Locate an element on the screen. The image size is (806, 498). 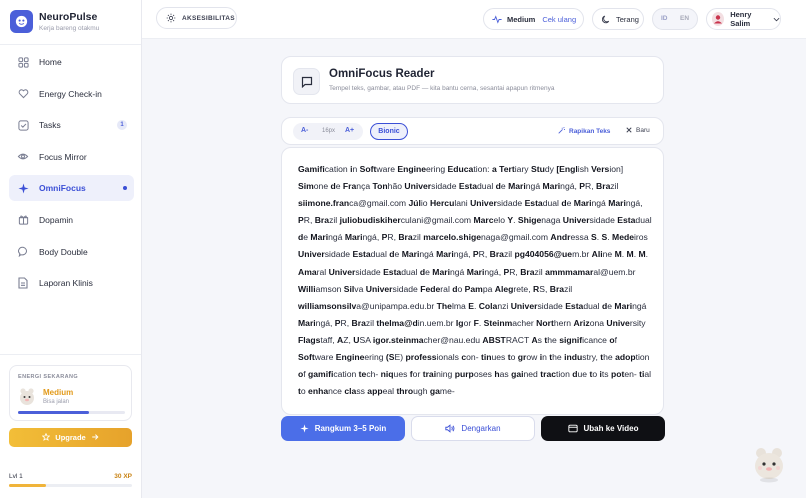
energy-card: ENERGI SEKARANG Medium Bisa jalan is located at coordinates (70, 393).